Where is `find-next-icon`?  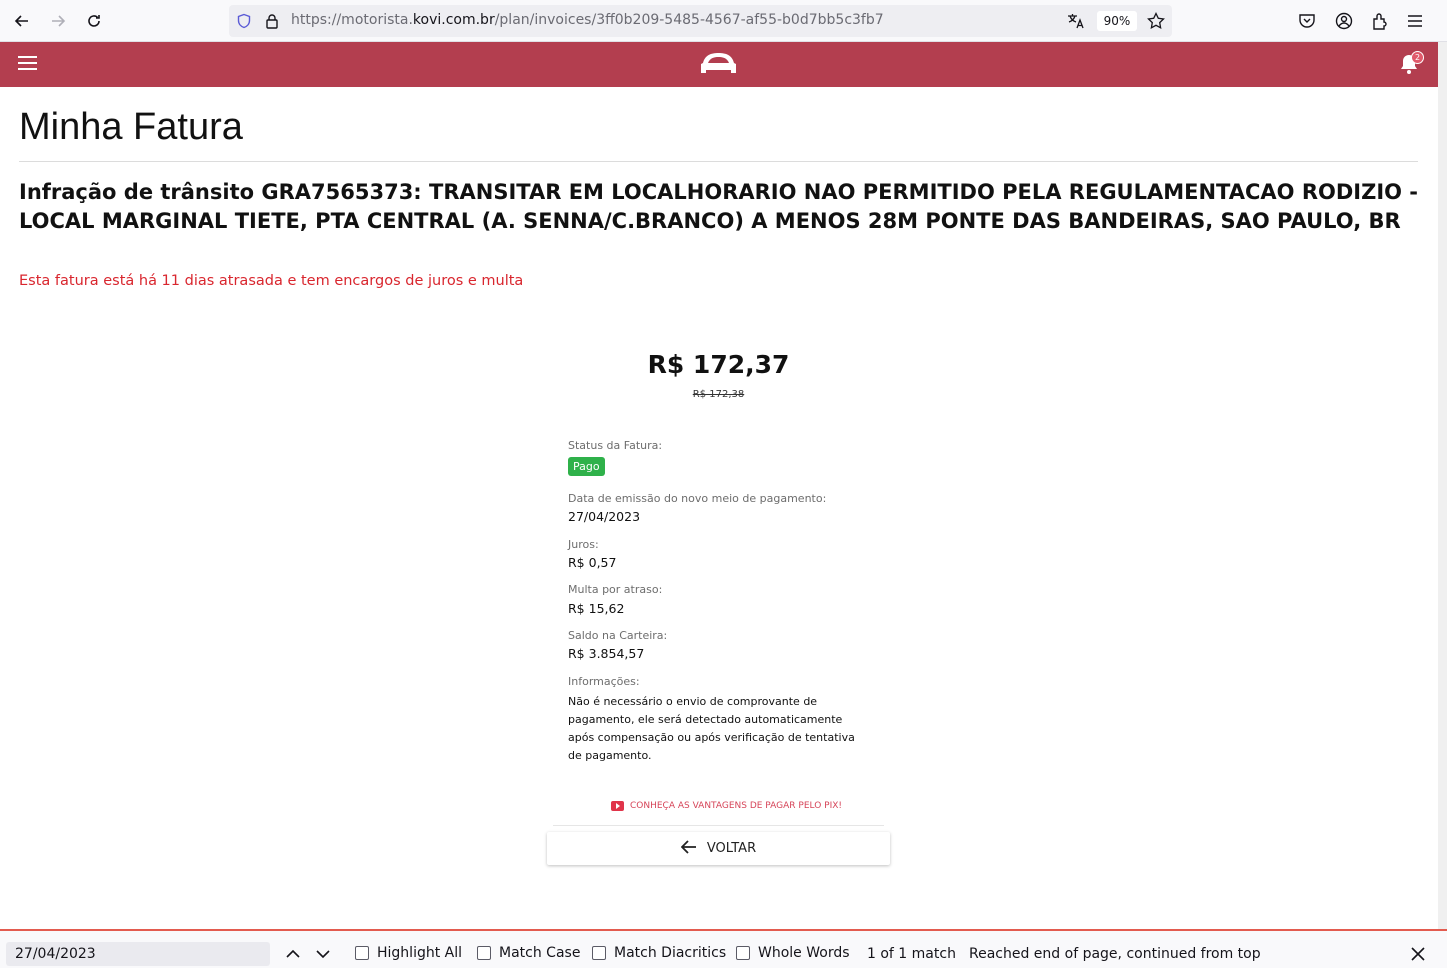 find-next-icon is located at coordinates (323, 954).